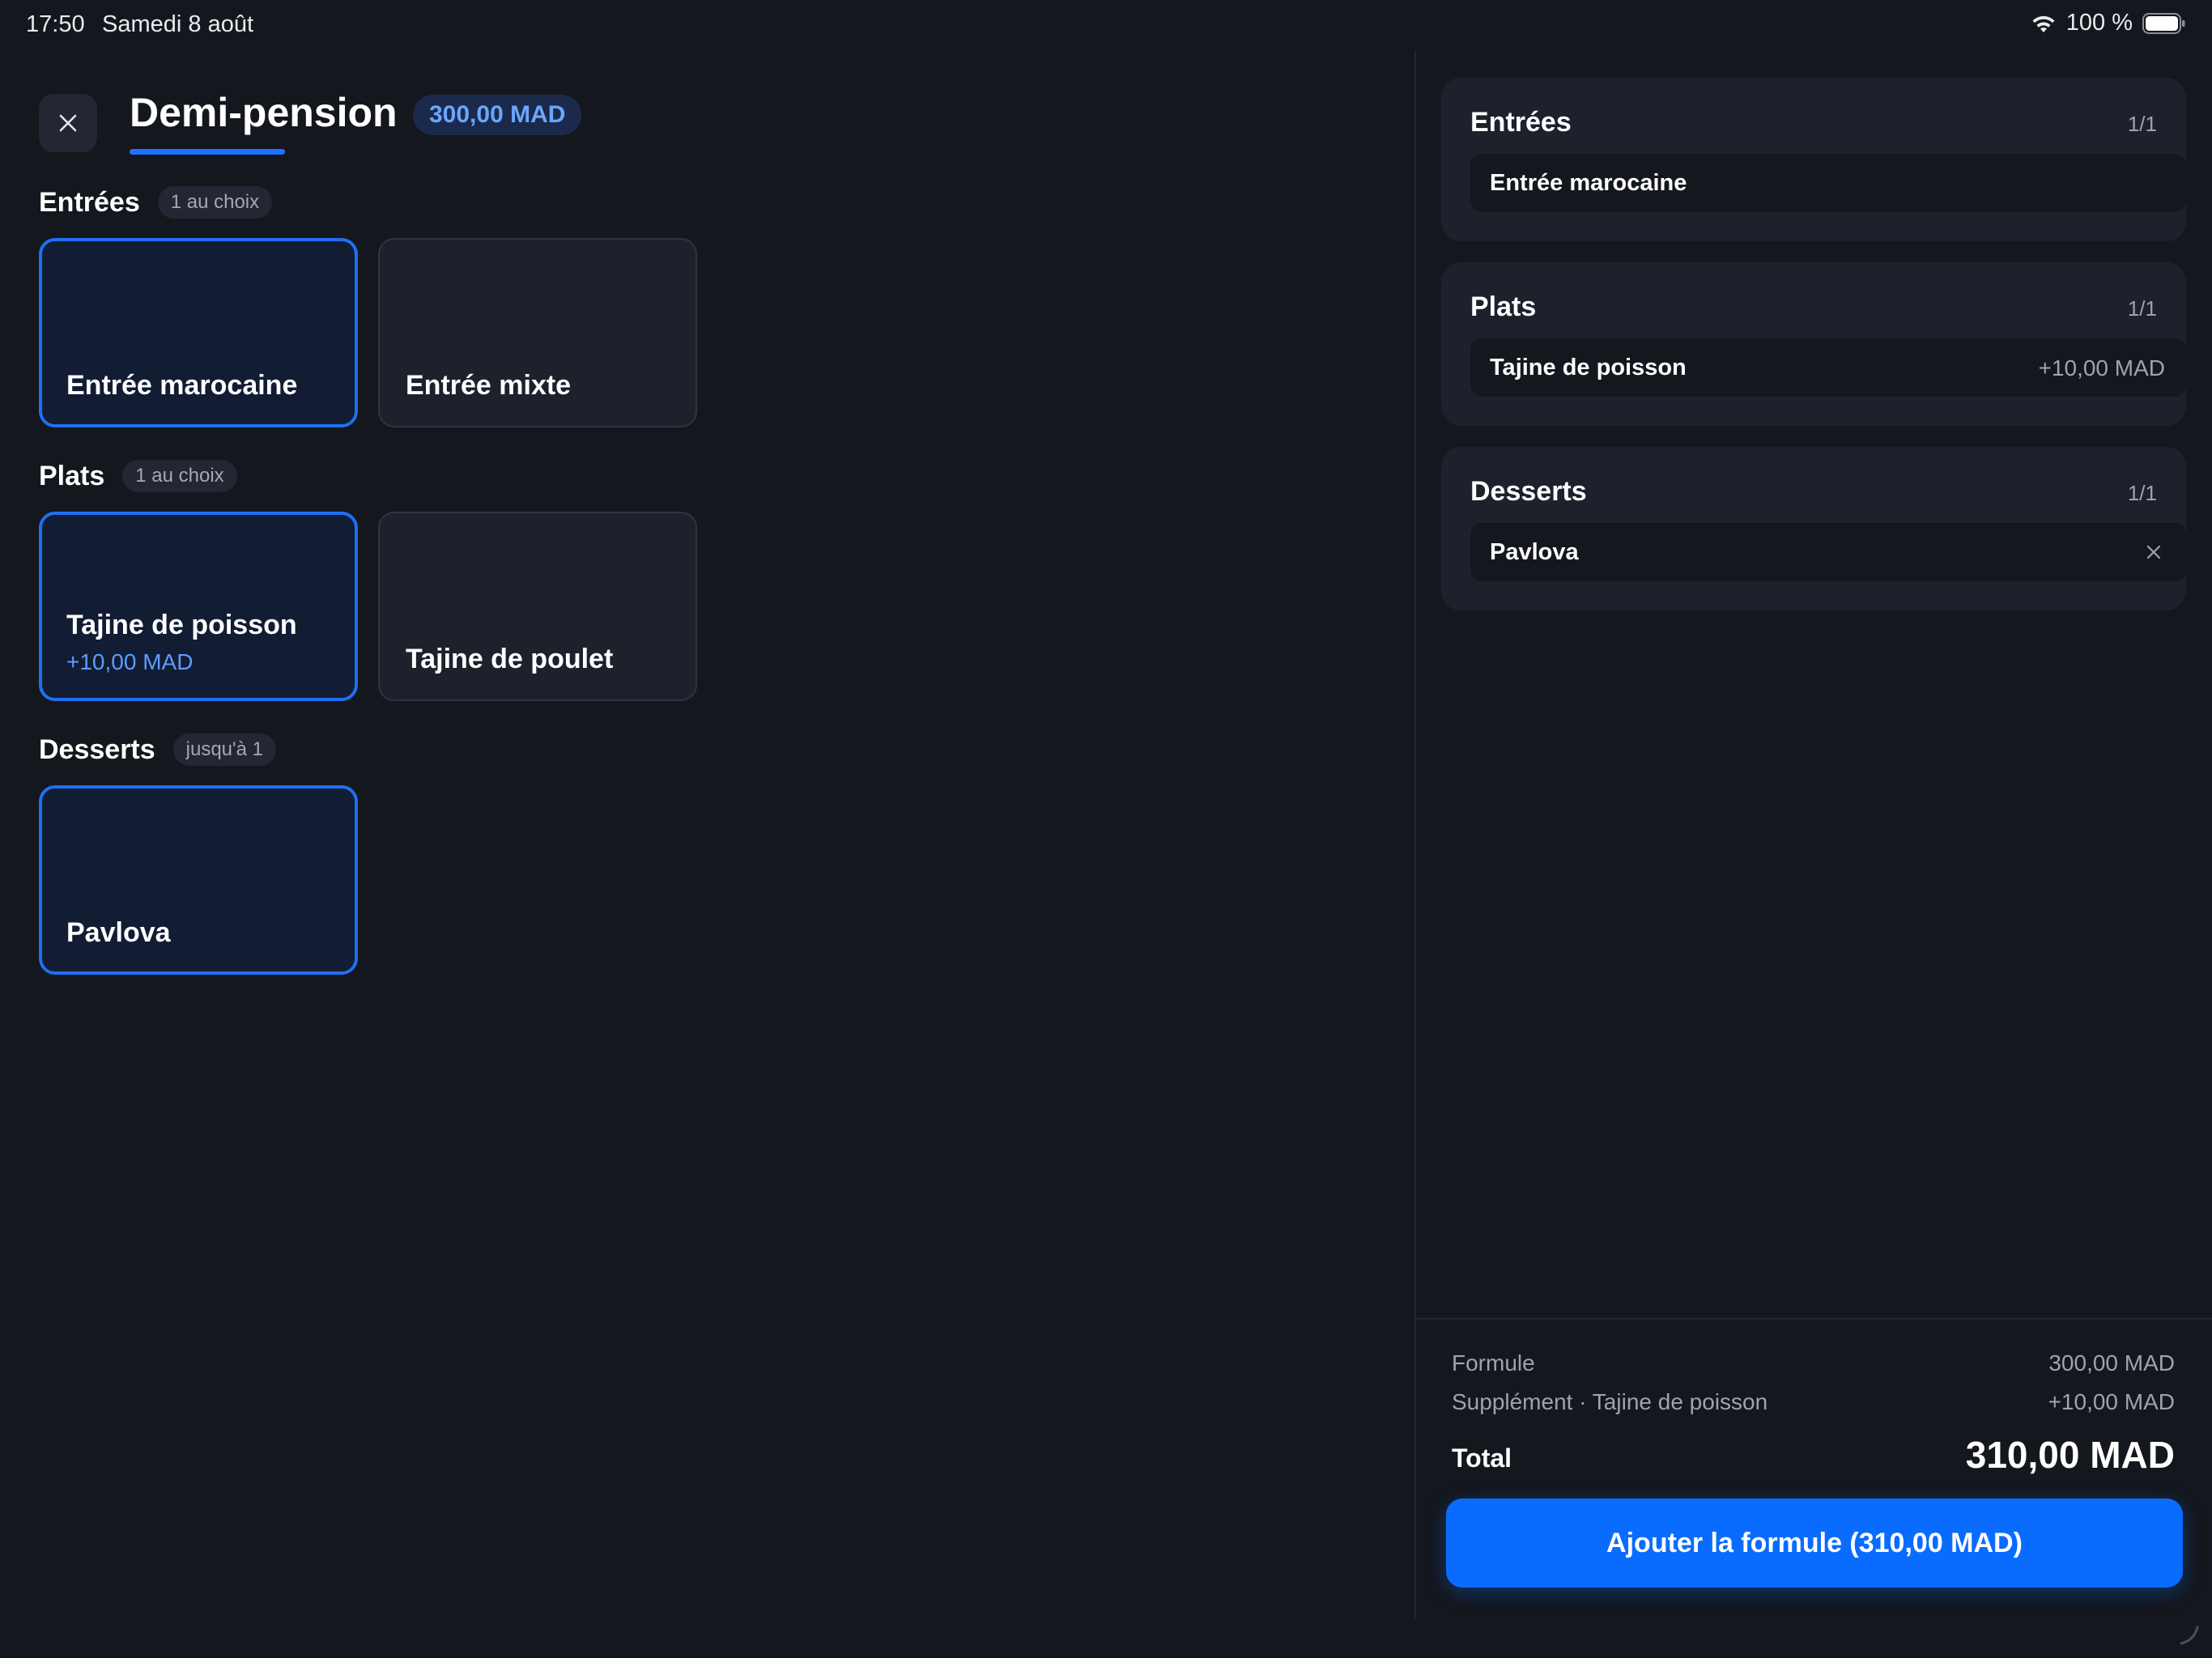 The image size is (2212, 1658). What do you see at coordinates (489, 385) in the screenshot?
I see `option-name: Entrée mixte` at bounding box center [489, 385].